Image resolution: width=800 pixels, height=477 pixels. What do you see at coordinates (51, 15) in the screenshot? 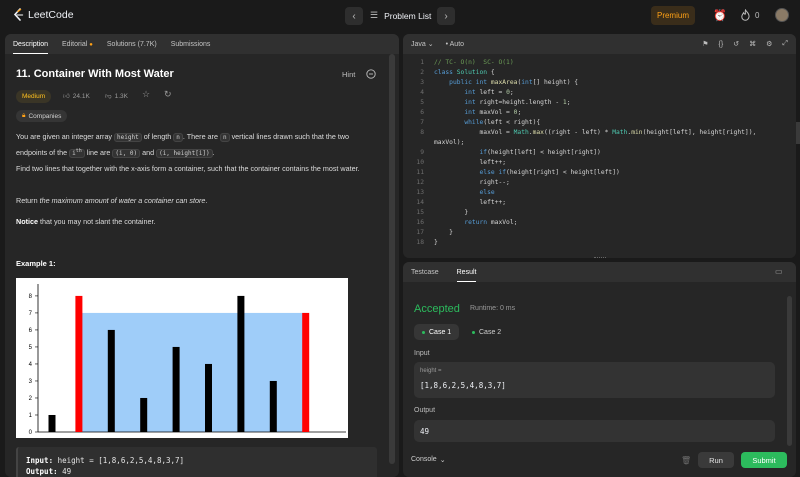
I see `logo-text: LeetCode` at bounding box center [51, 15].